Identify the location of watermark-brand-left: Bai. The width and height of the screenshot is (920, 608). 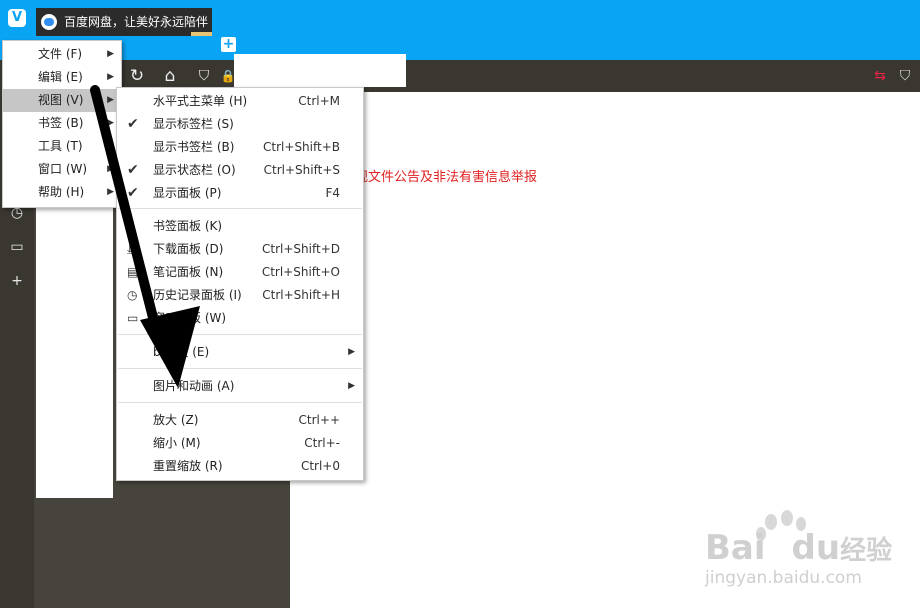
(735, 548).